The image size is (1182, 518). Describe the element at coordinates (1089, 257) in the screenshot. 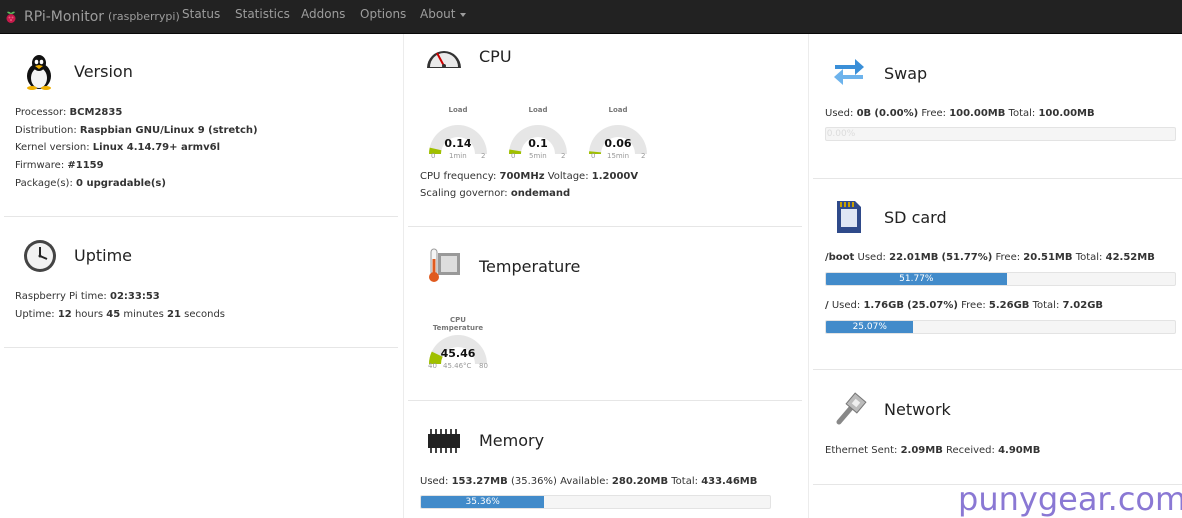

I see `boot-total-label: Total:` at that location.